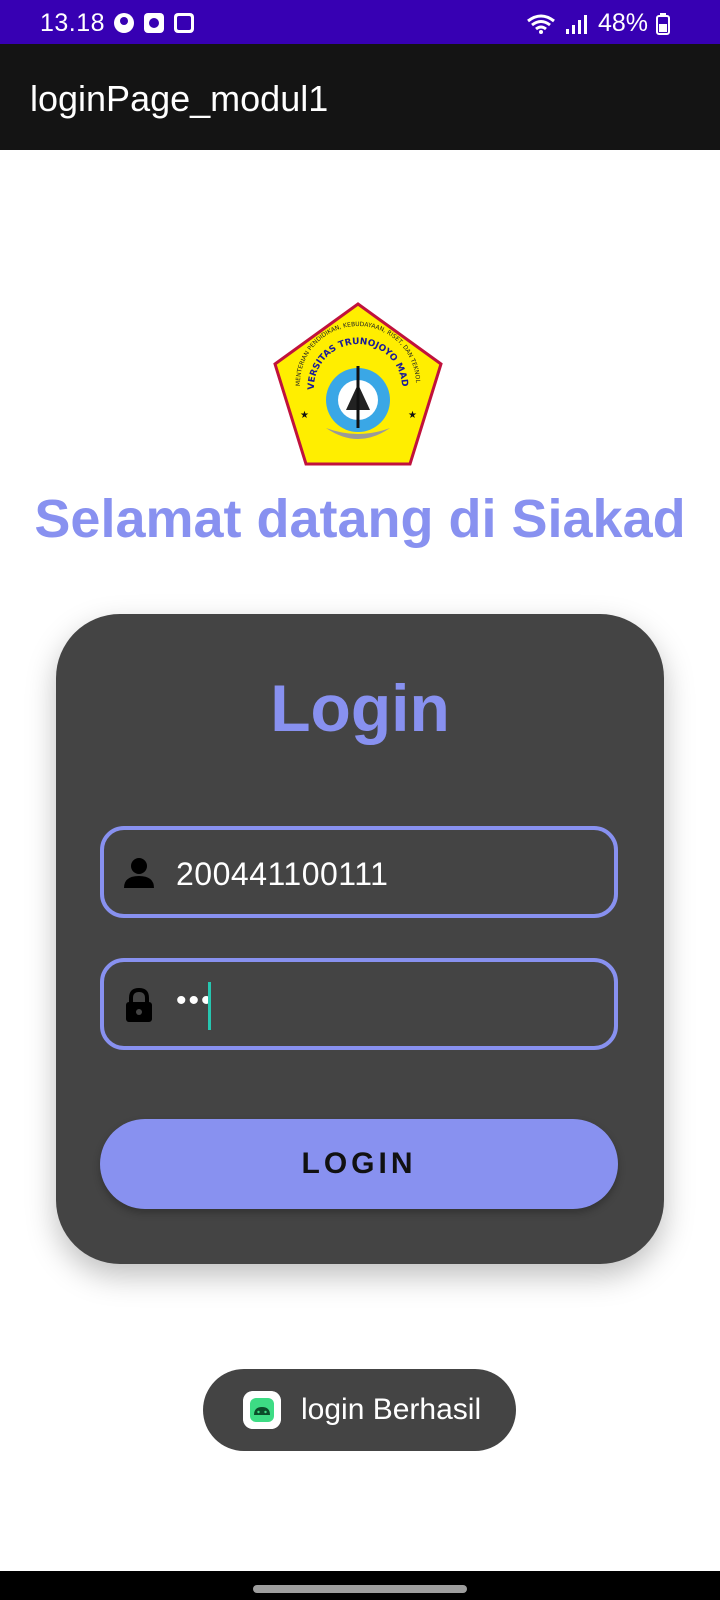 Image resolution: width=720 pixels, height=1600 pixels. Describe the element at coordinates (179, 98) in the screenshot. I see `app-title: loginPage_modul1` at that location.